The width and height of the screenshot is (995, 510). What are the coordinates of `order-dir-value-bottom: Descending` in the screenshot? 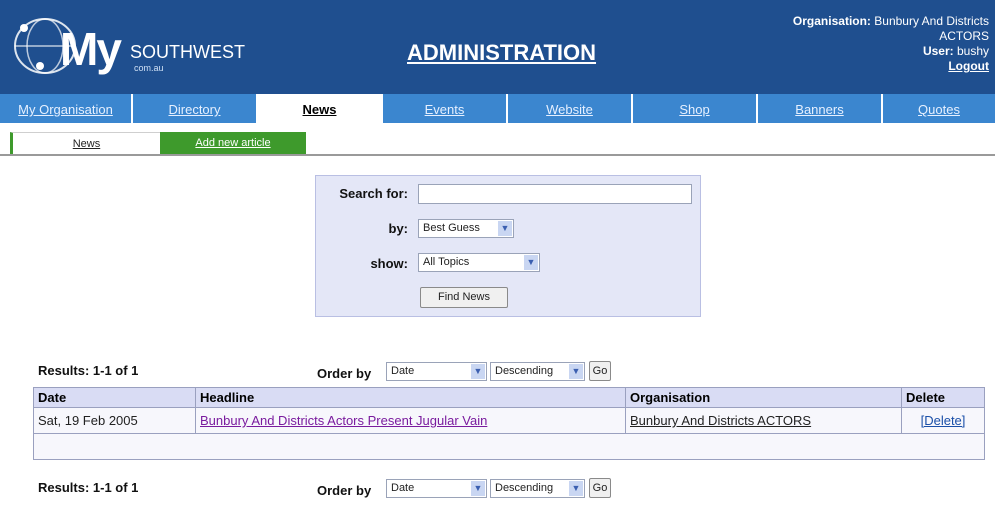 It's located at (524, 488).